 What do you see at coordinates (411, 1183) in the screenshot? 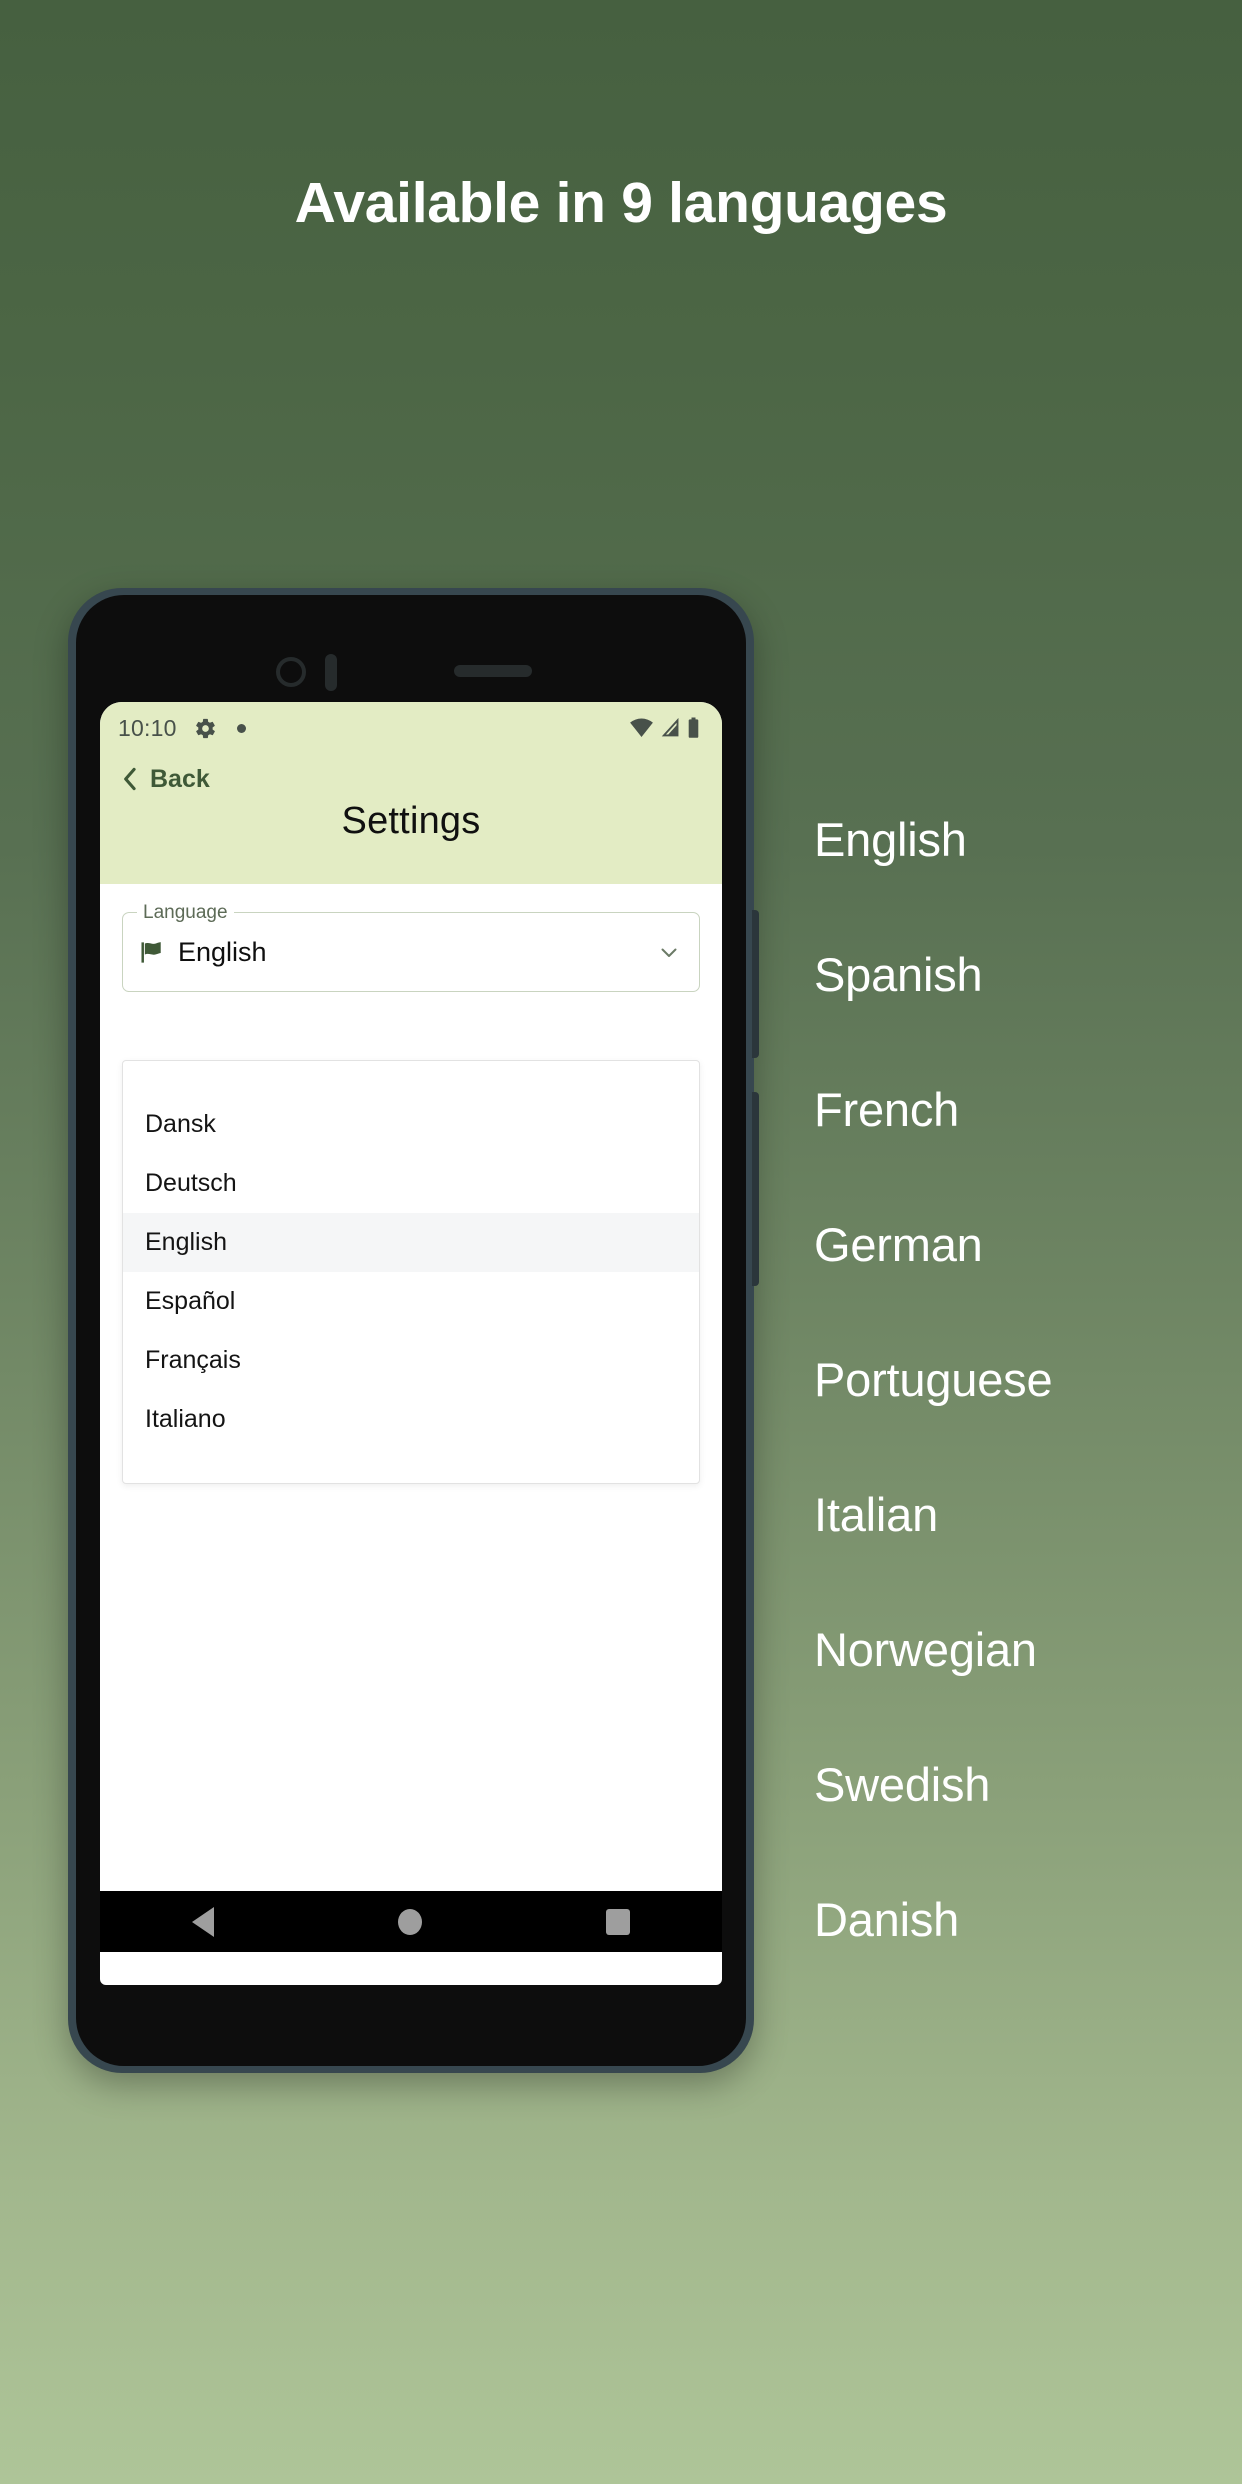
I see `dropdown-option-deutsch: Deutsch` at bounding box center [411, 1183].